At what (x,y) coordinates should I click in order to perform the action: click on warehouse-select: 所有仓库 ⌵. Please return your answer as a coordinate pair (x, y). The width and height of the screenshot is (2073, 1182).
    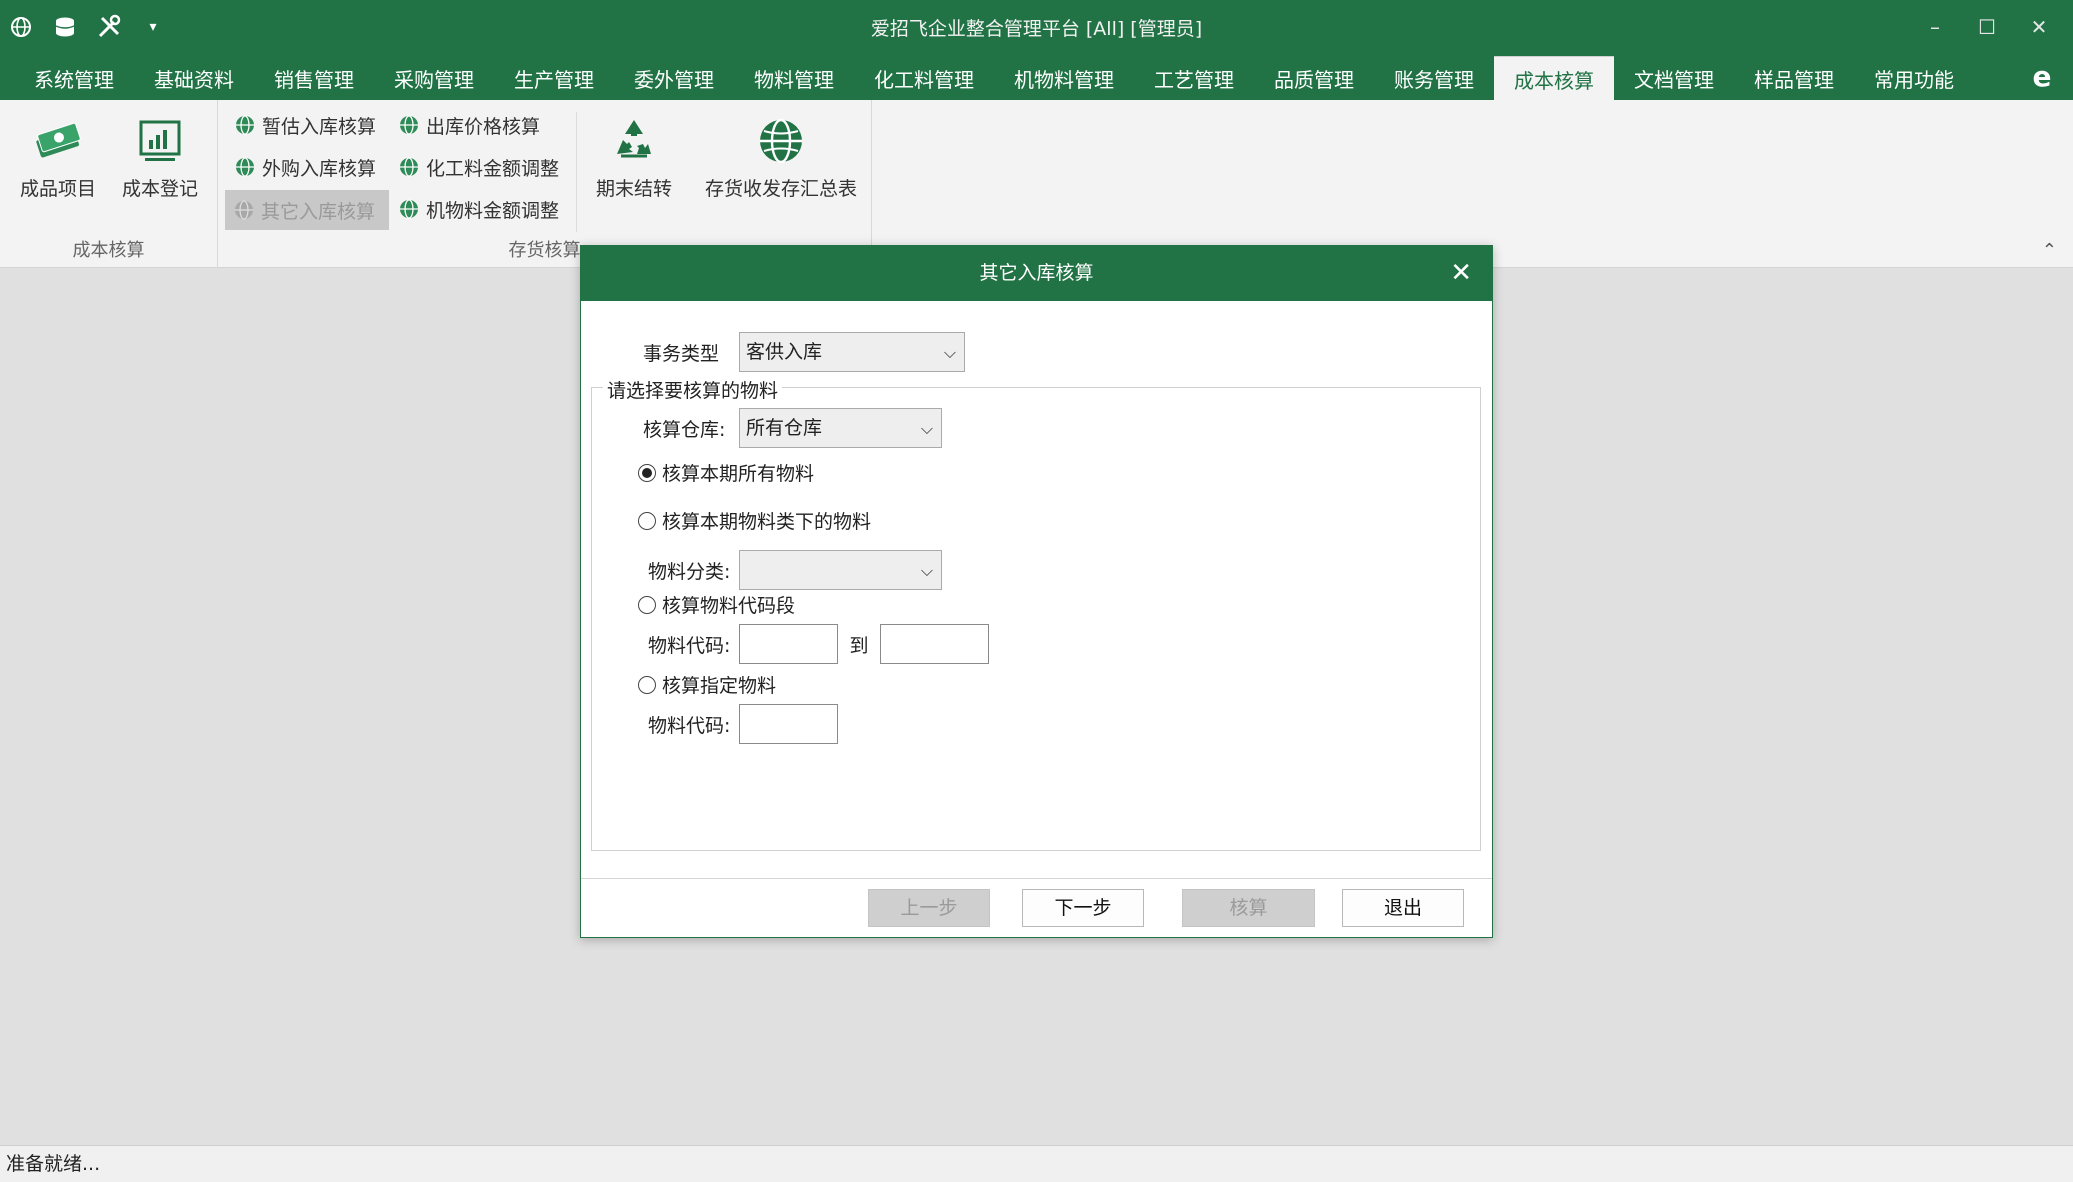
    Looking at the image, I should click on (840, 428).